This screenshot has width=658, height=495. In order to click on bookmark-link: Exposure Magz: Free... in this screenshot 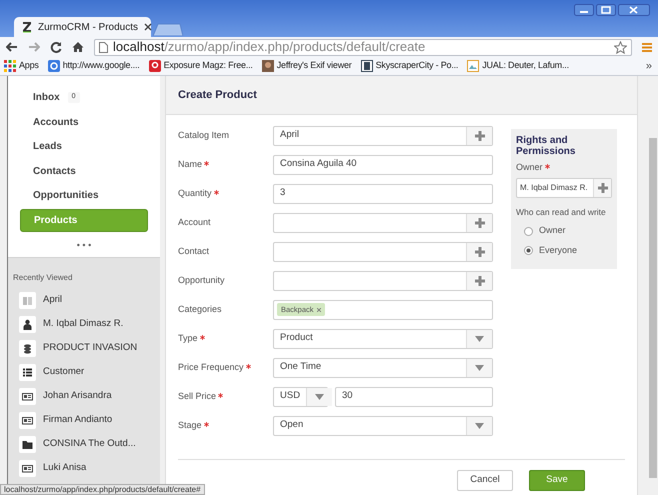, I will do `click(200, 66)`.